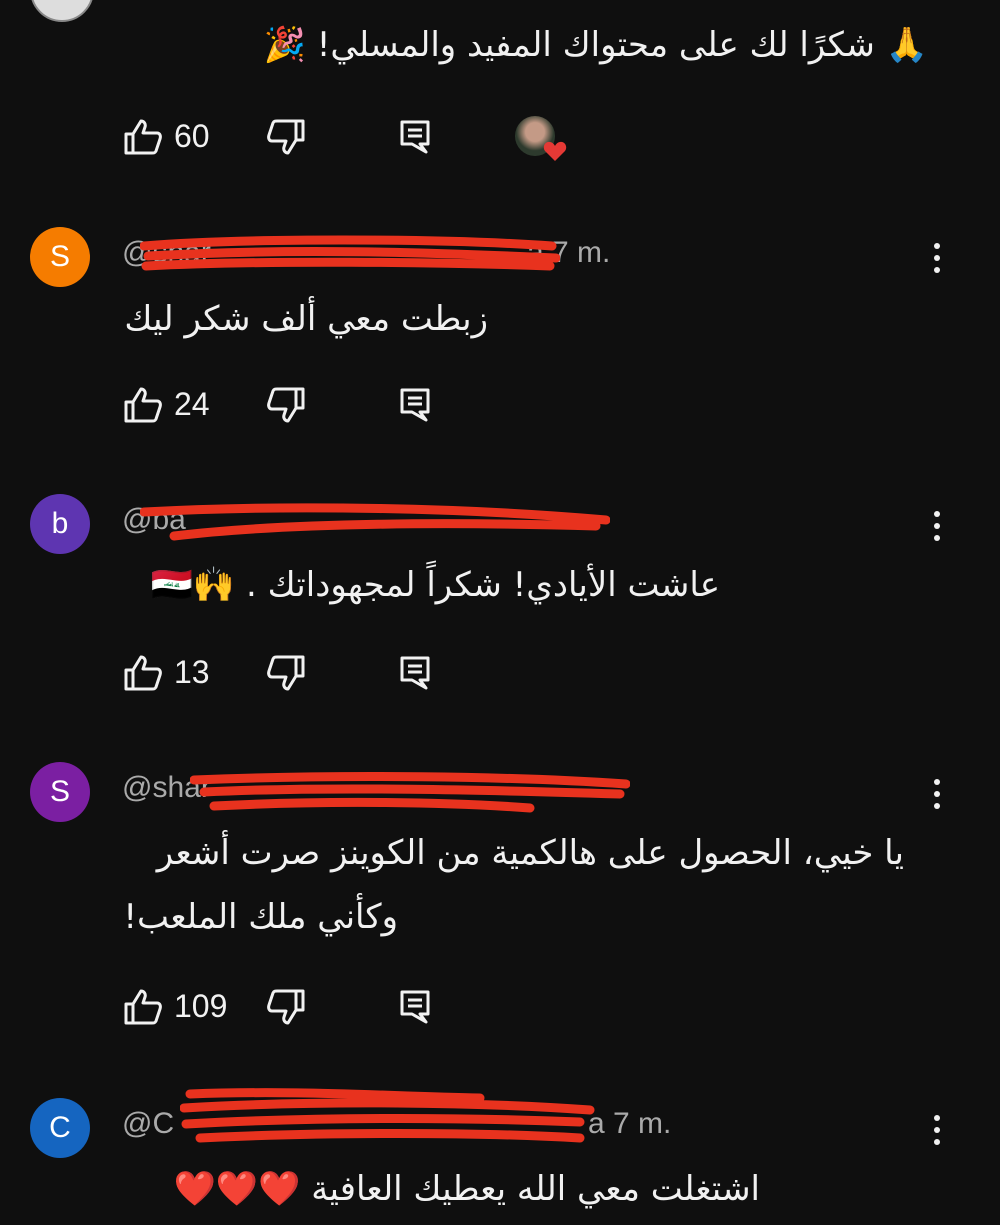  I want to click on creator-heart, so click(541, 140).